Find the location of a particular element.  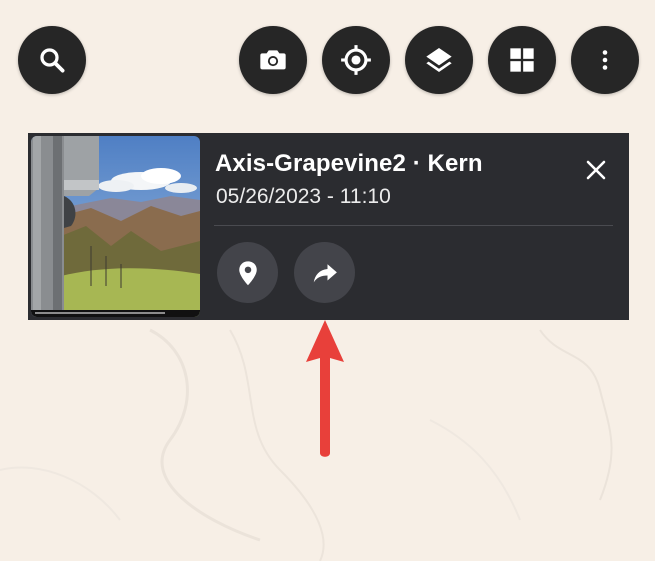

more-options-button is located at coordinates (605, 60).